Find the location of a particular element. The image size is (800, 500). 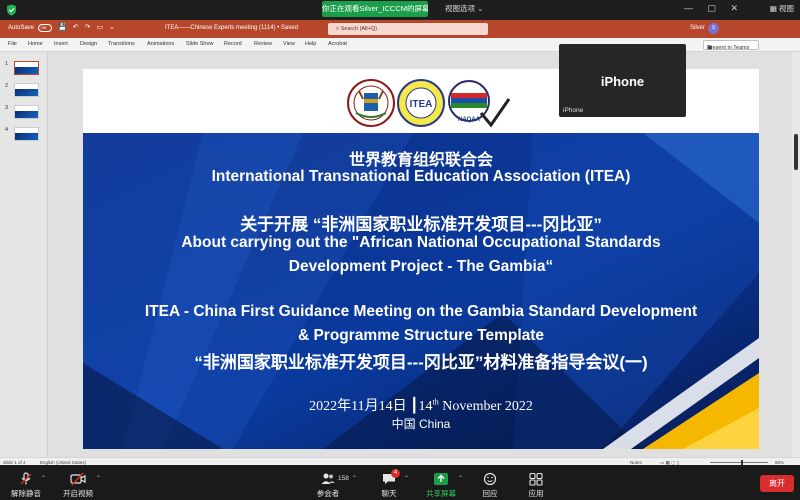

reactions-button: 回应 is located at coordinates (490, 482).